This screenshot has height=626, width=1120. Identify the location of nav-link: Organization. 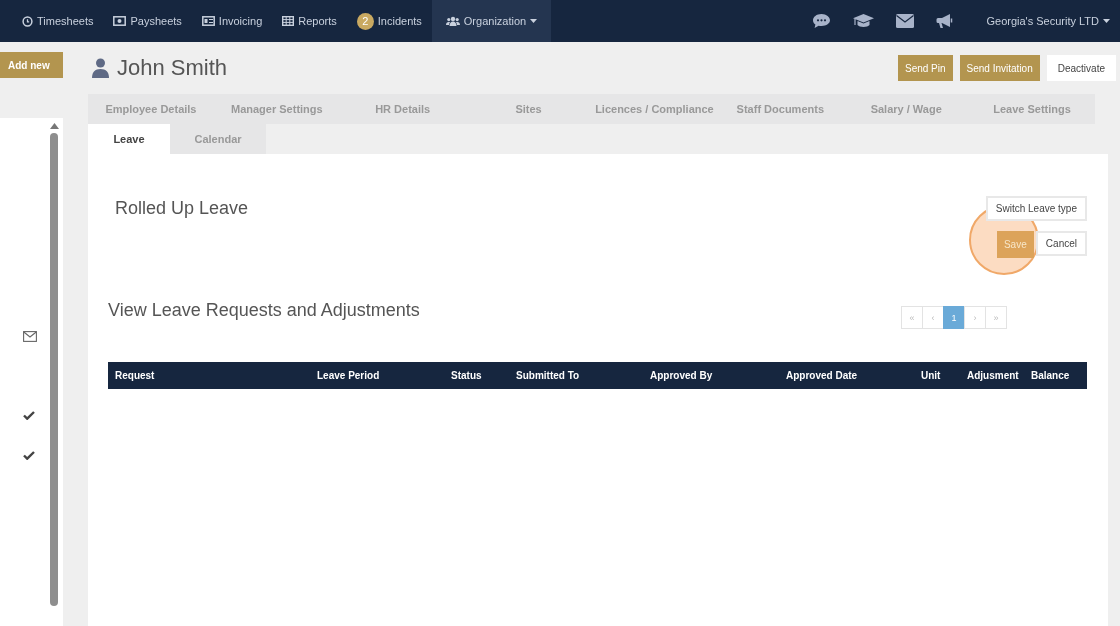
(491, 21).